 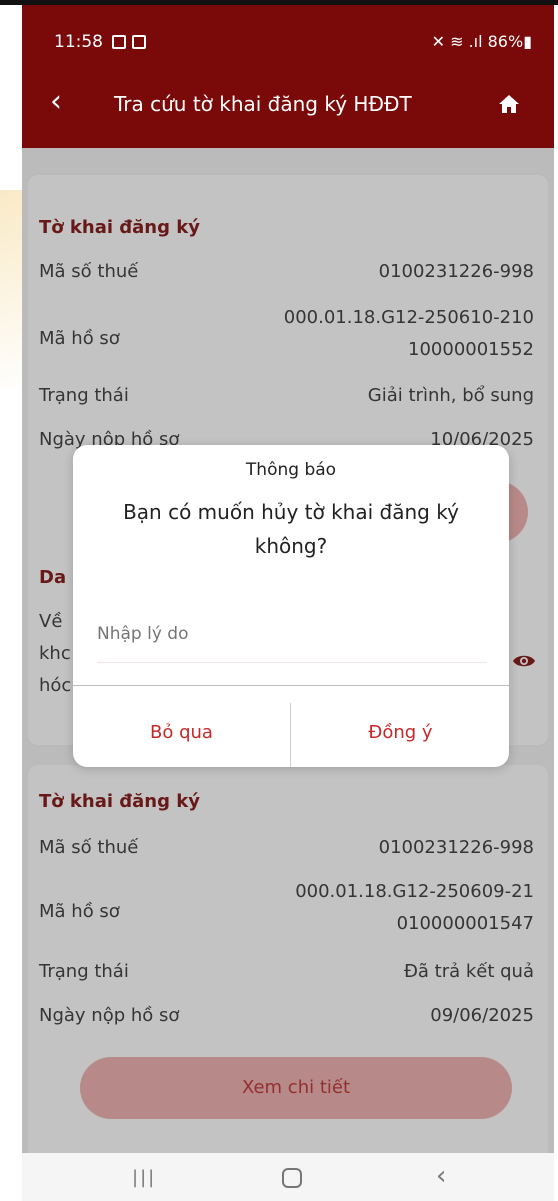 I want to click on battery-icon: ▮, so click(x=527, y=41).